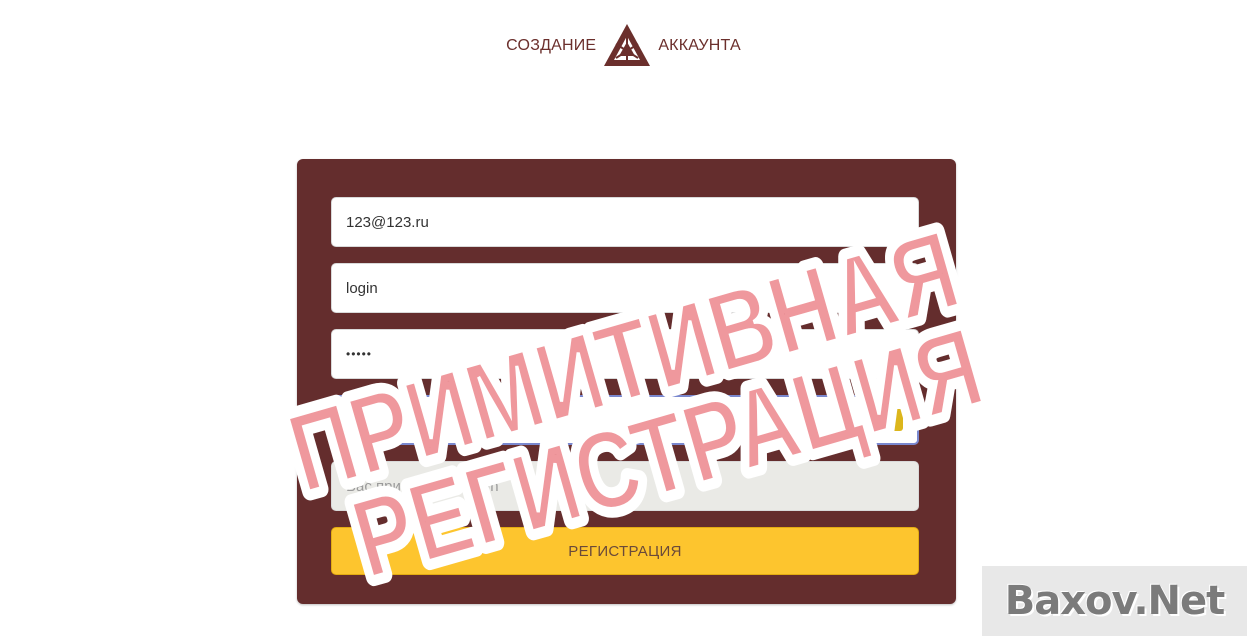 The height and width of the screenshot is (636, 1247). What do you see at coordinates (699, 45) in the screenshot?
I see `header-title-right: АККАУНТА` at bounding box center [699, 45].